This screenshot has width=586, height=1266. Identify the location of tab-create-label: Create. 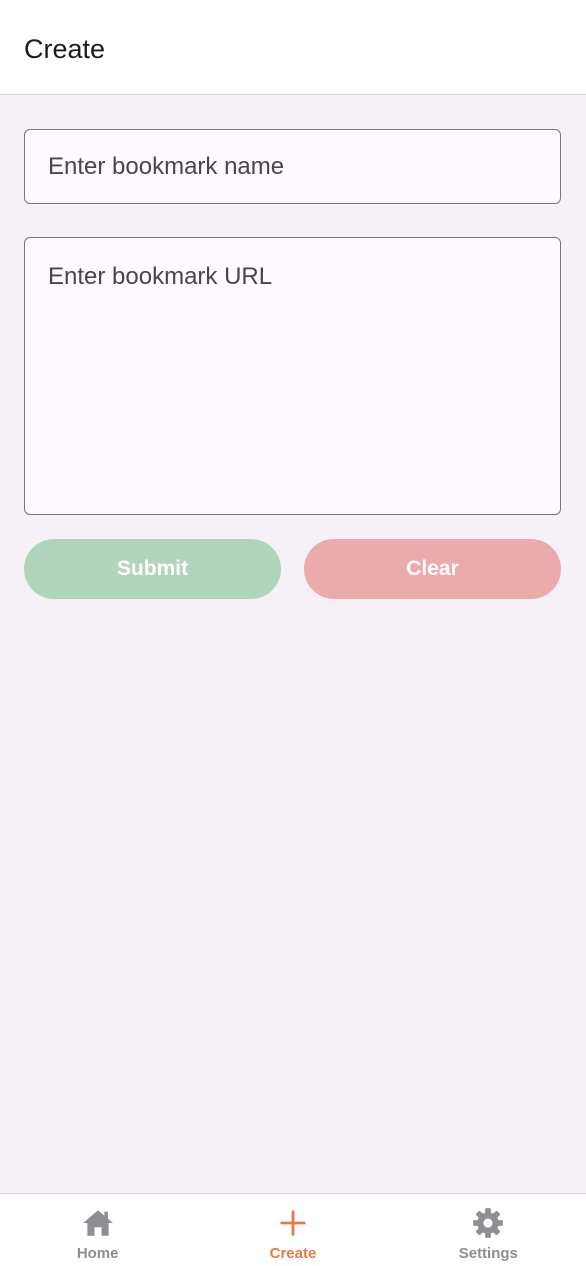
(293, 1253).